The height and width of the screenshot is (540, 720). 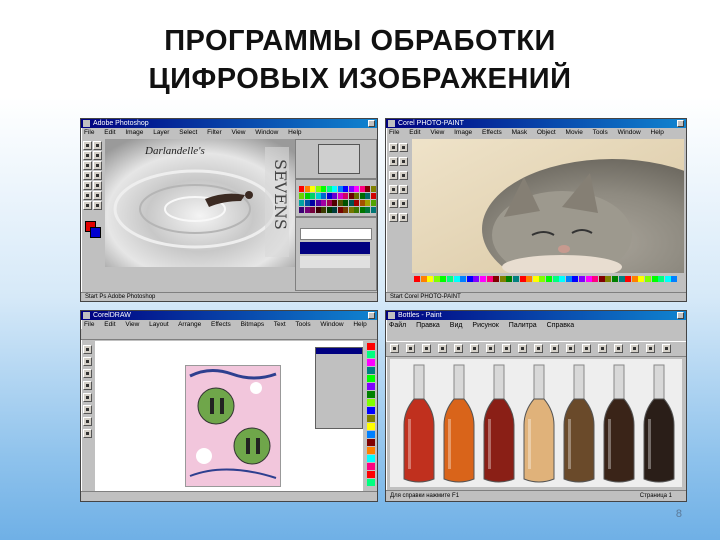 What do you see at coordinates (97, 205) in the screenshot?
I see `zoom-tool` at bounding box center [97, 205].